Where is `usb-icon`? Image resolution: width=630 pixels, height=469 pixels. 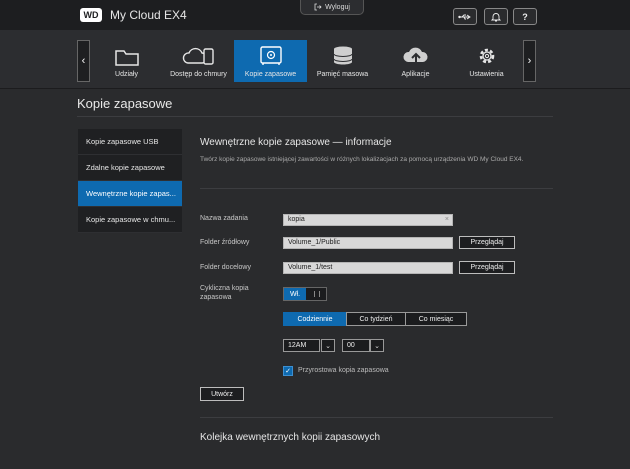
usb-icon is located at coordinates (464, 16).